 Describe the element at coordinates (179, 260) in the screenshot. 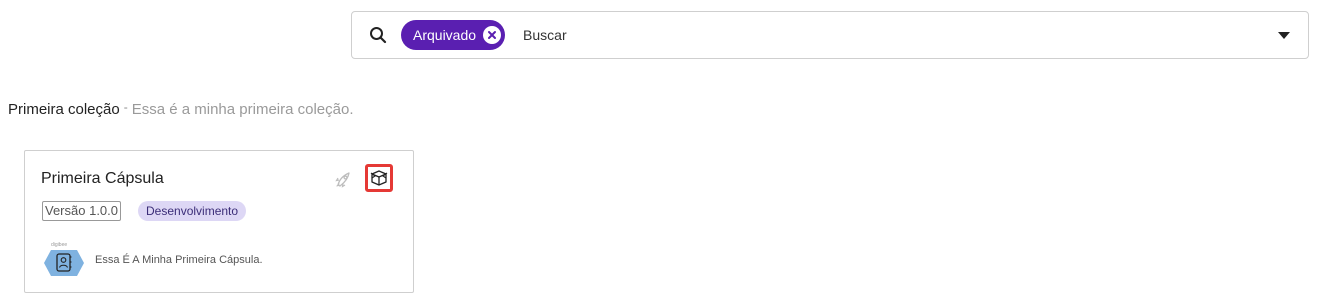

I see `capsule-description: Essa É A Minha Primeira Cápsula.` at that location.